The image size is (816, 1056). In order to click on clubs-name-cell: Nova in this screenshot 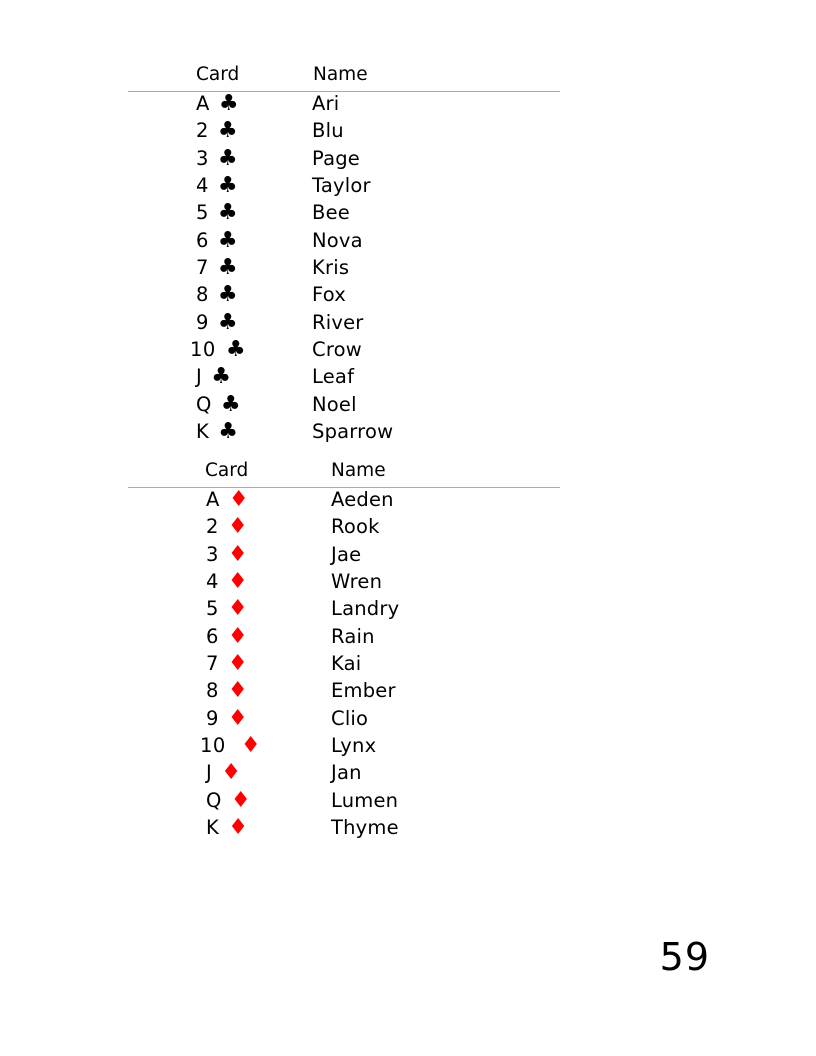, I will do `click(337, 240)`.